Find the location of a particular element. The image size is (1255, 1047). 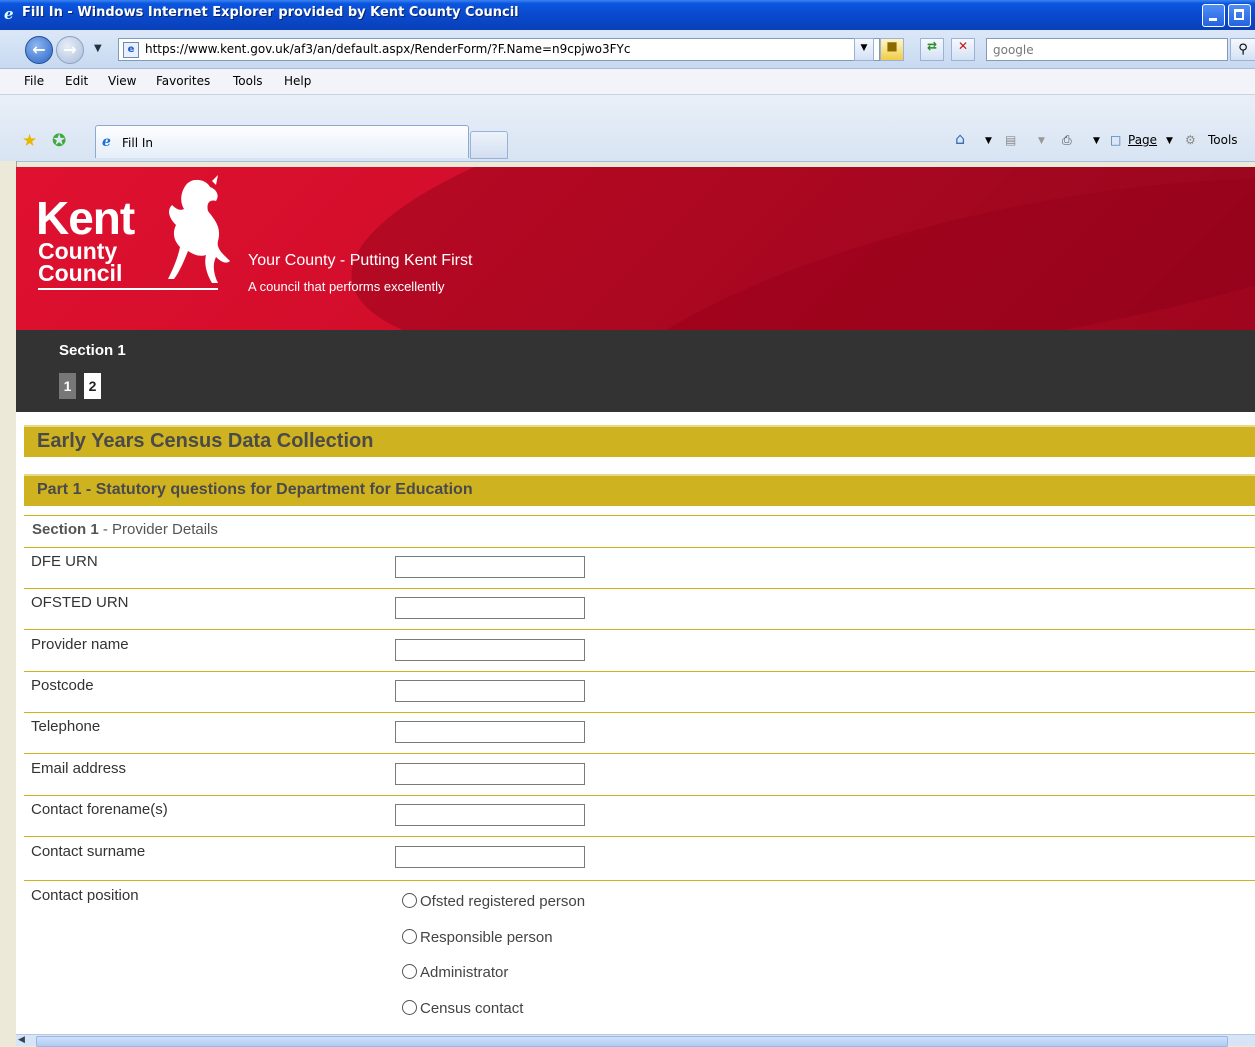

postcode-input is located at coordinates (490, 691).